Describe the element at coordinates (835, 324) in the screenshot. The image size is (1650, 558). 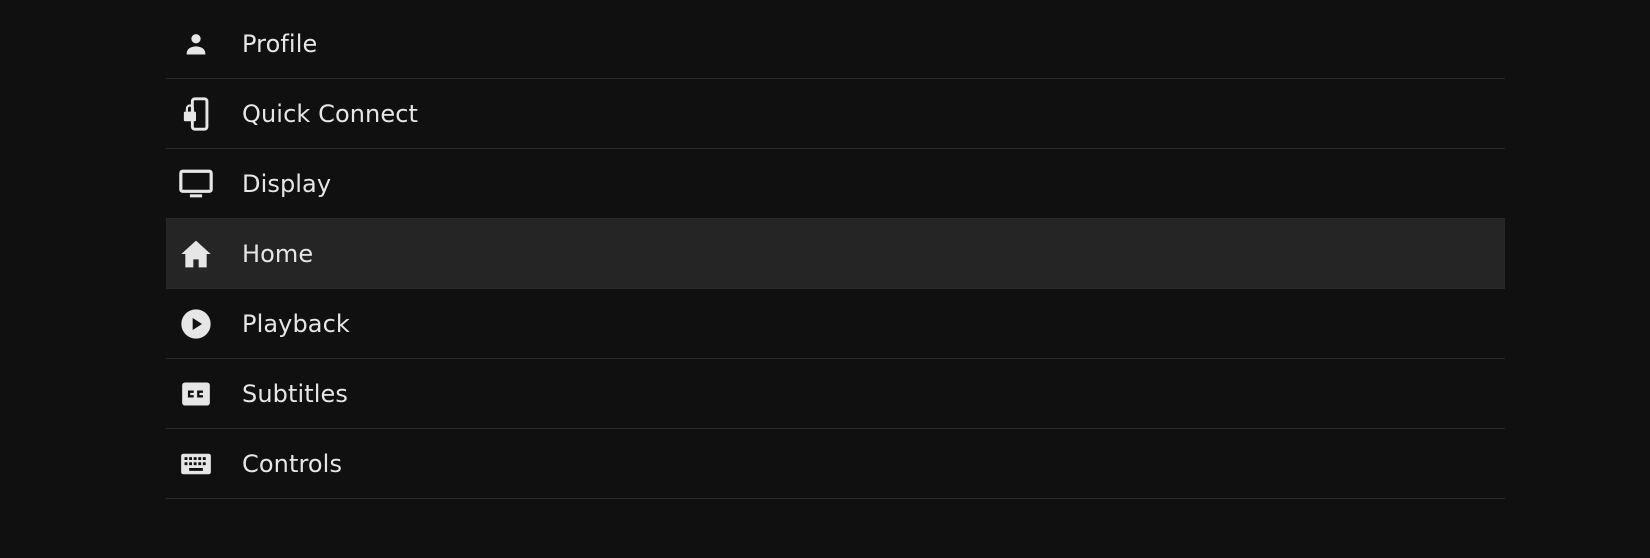
I see `menu-item-playback: Playback` at that location.